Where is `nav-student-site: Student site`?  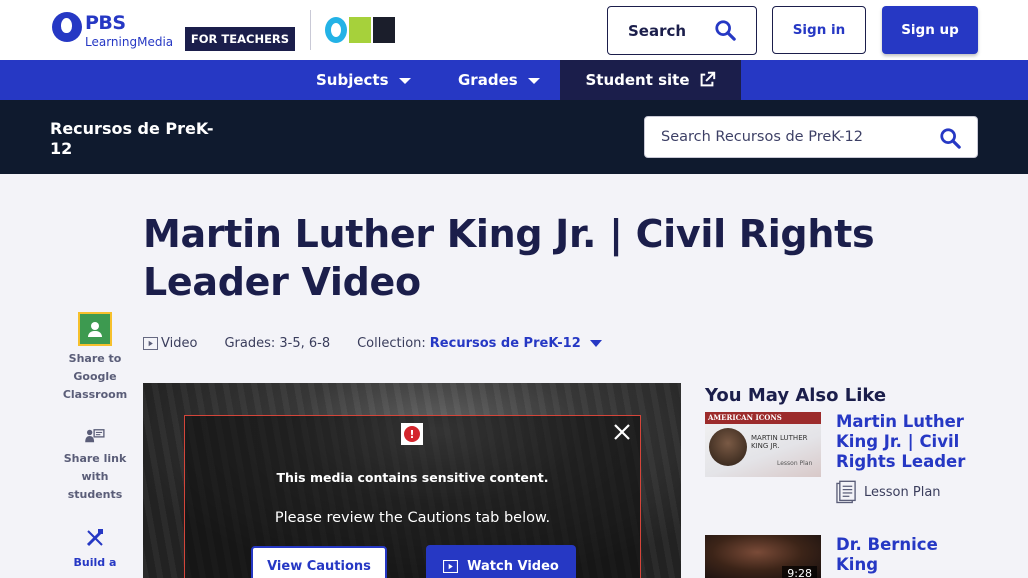
nav-student-site: Student site is located at coordinates (650, 80).